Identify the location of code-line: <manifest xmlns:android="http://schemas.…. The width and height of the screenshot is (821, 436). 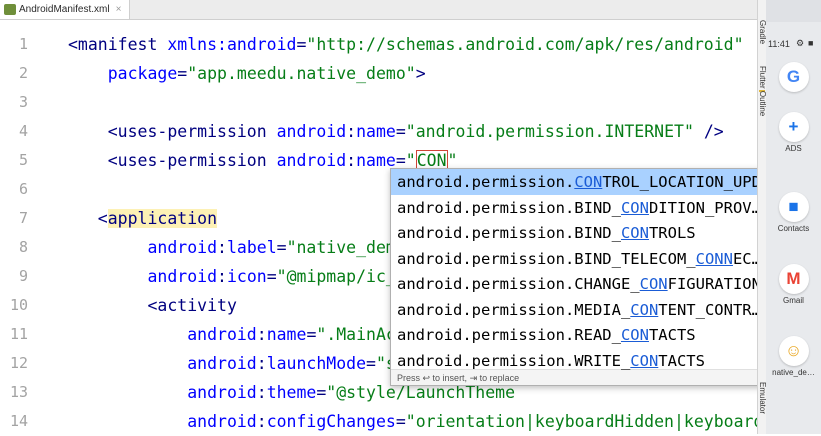
(406, 44).